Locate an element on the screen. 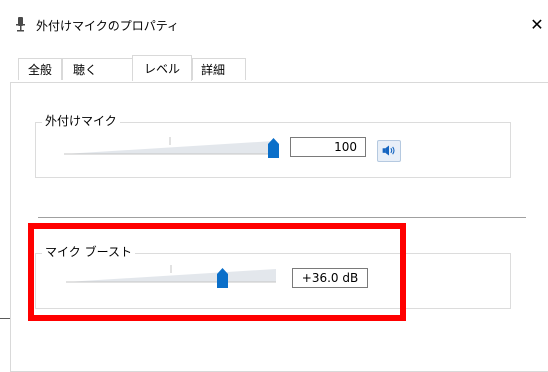 The image size is (548, 372). tab-listen: 聴く is located at coordinates (100, 69).